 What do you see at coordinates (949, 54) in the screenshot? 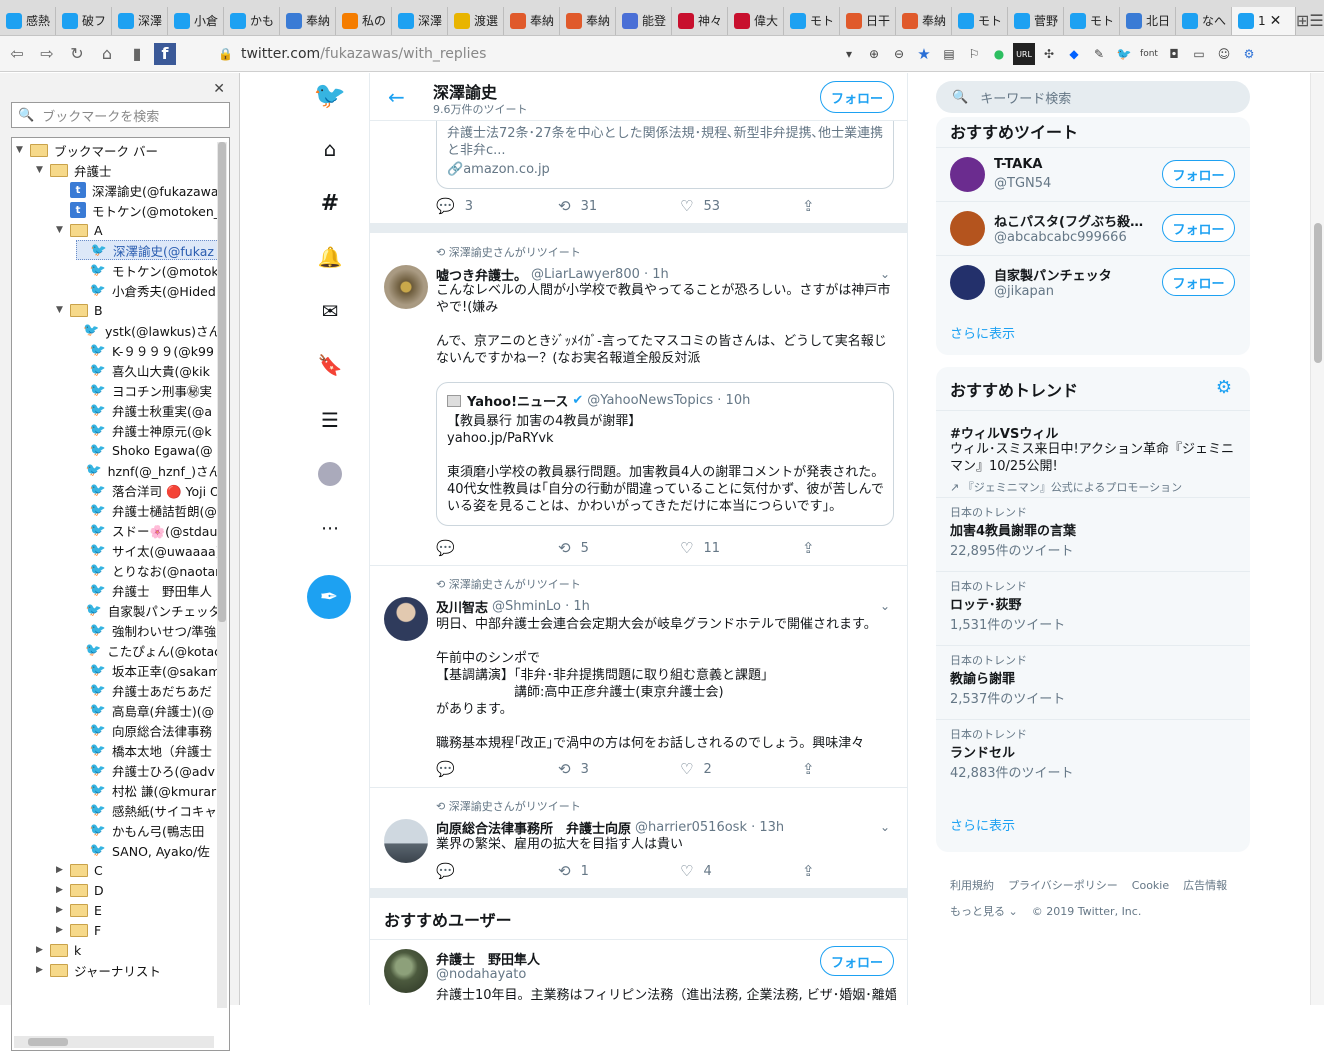
I see `library-icon: ▤` at bounding box center [949, 54].